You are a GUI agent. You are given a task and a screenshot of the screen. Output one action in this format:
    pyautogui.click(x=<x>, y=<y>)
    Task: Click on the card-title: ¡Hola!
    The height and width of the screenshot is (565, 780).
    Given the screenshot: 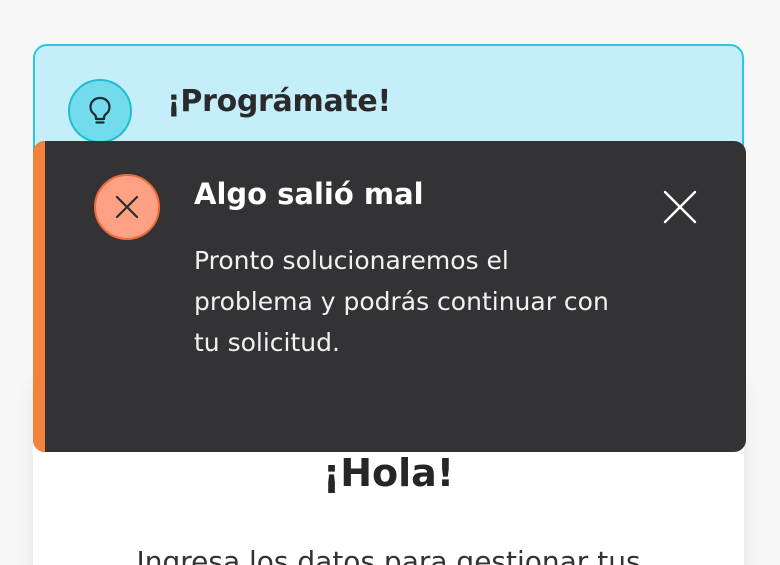 What is the action you would take?
    pyautogui.click(x=388, y=473)
    